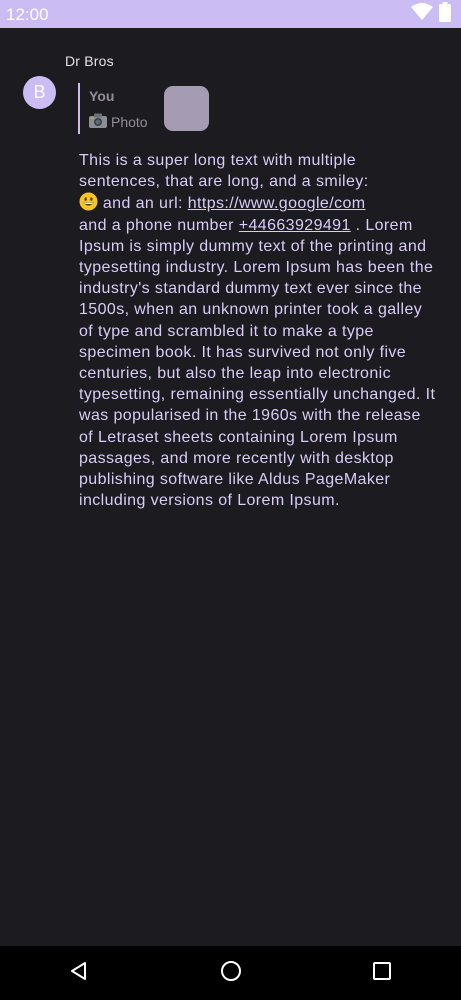 This screenshot has width=461, height=1000. What do you see at coordinates (422, 14) in the screenshot?
I see `wifi-icon` at bounding box center [422, 14].